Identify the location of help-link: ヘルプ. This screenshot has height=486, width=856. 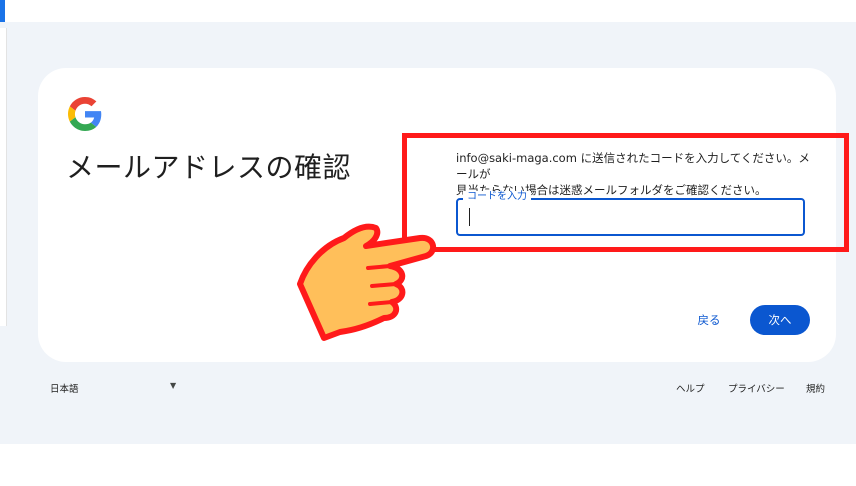
(690, 388).